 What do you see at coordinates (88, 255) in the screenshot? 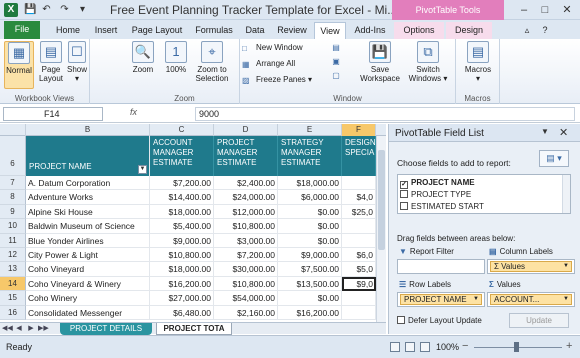
I see `project-name-cell: City Power & Light` at bounding box center [88, 255].